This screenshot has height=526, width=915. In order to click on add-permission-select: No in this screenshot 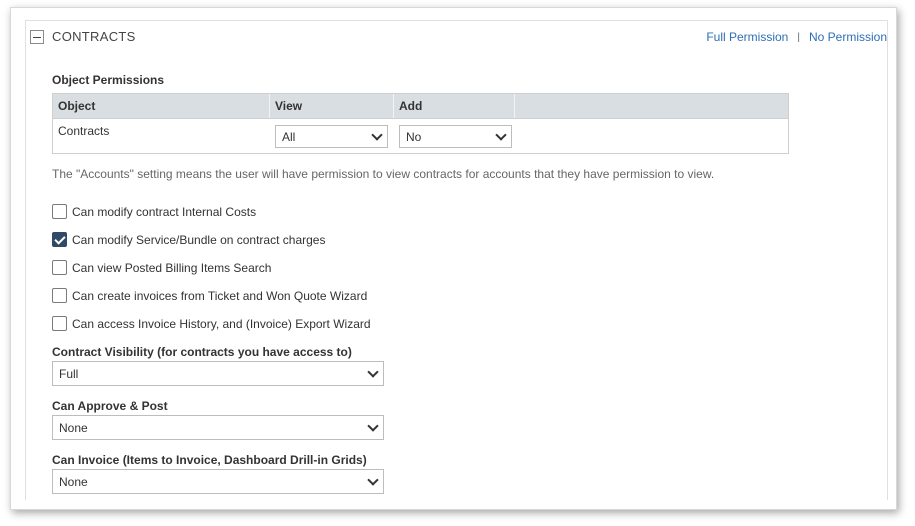, I will do `click(455, 136)`.